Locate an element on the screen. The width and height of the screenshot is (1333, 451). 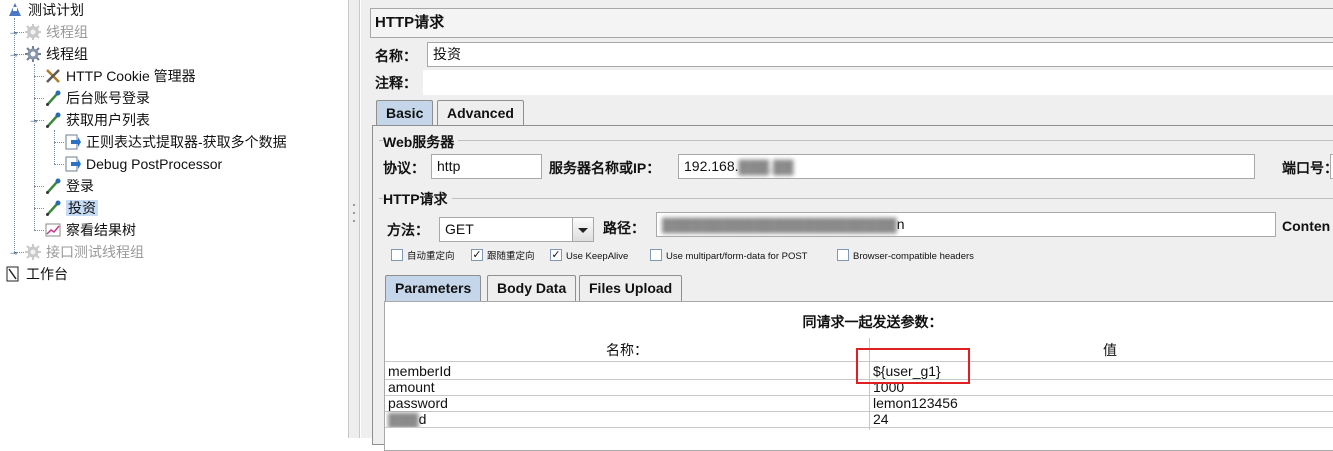
checkbox-label: 跟随重定向 is located at coordinates (511, 256).